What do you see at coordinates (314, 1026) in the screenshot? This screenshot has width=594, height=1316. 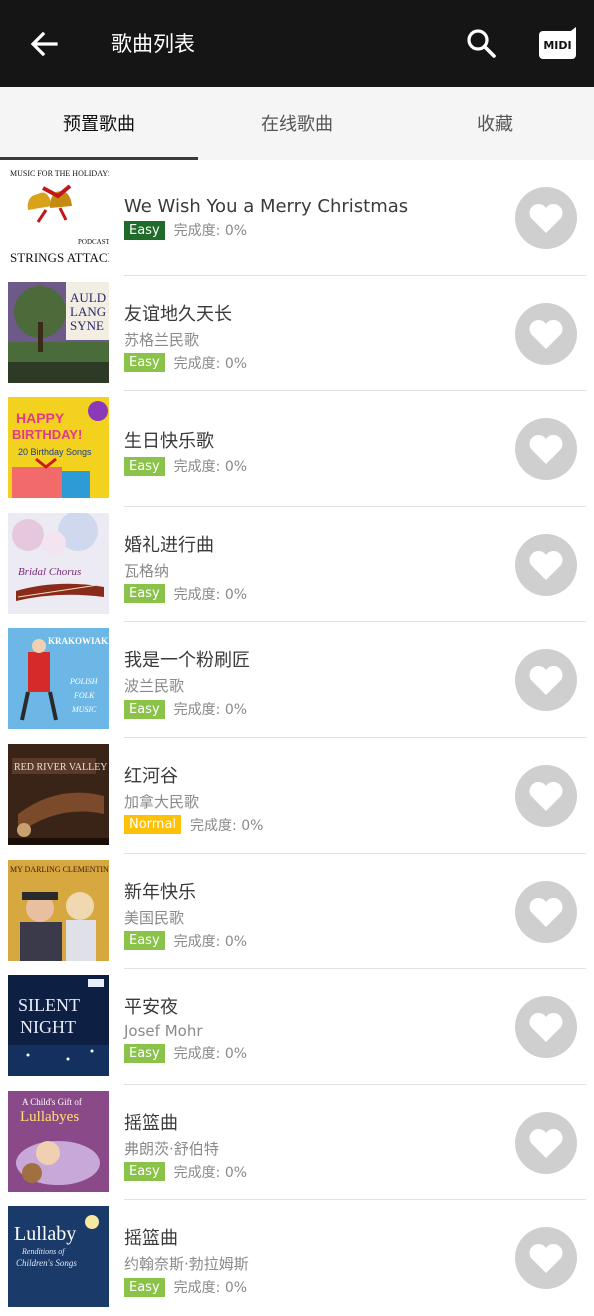 I see `song-info: 平安夜 Josef Mohr Easy 完成度: 0%` at bounding box center [314, 1026].